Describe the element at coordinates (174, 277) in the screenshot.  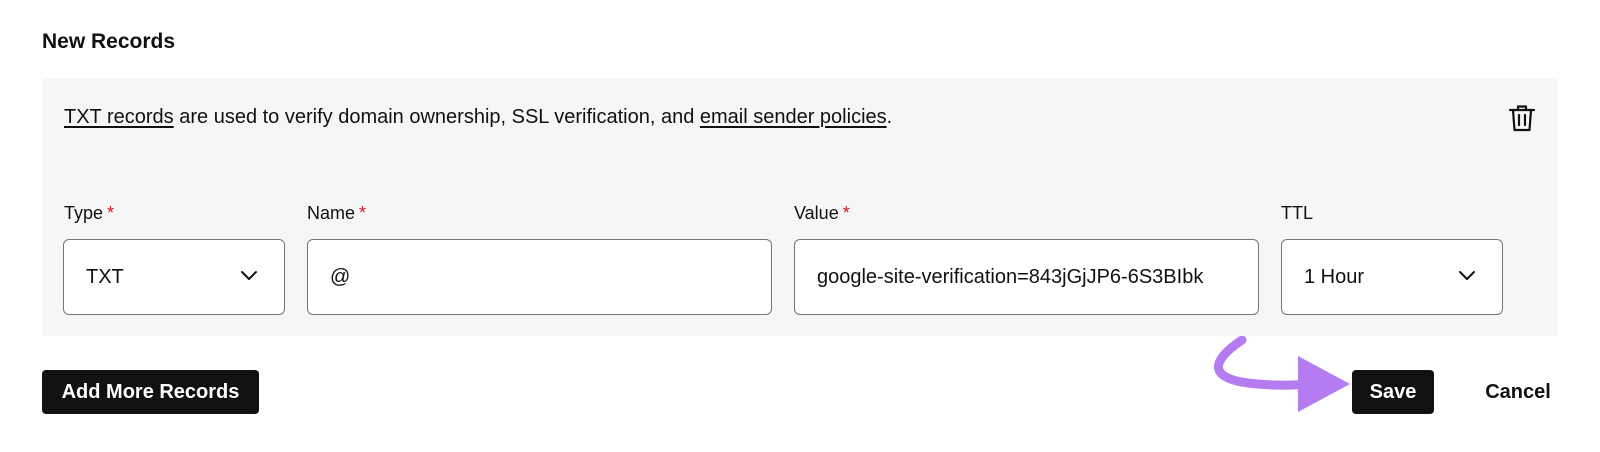
I see `type-select: TXT` at that location.